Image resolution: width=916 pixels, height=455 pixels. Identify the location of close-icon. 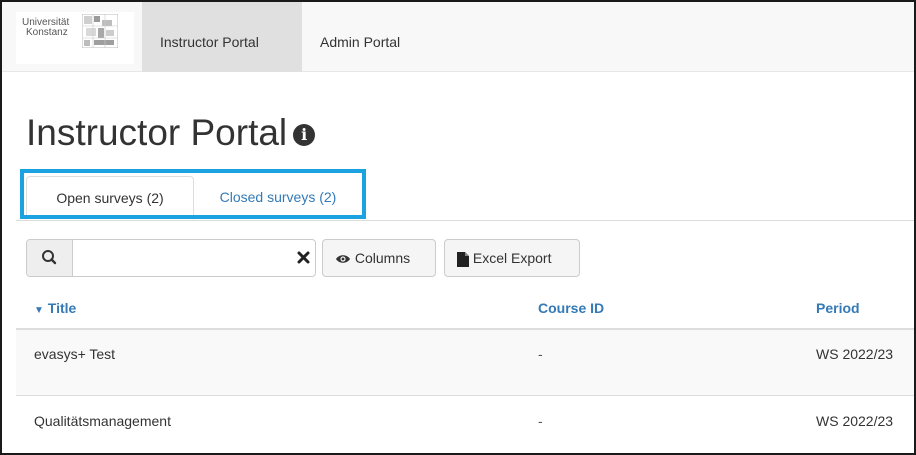
(303, 257).